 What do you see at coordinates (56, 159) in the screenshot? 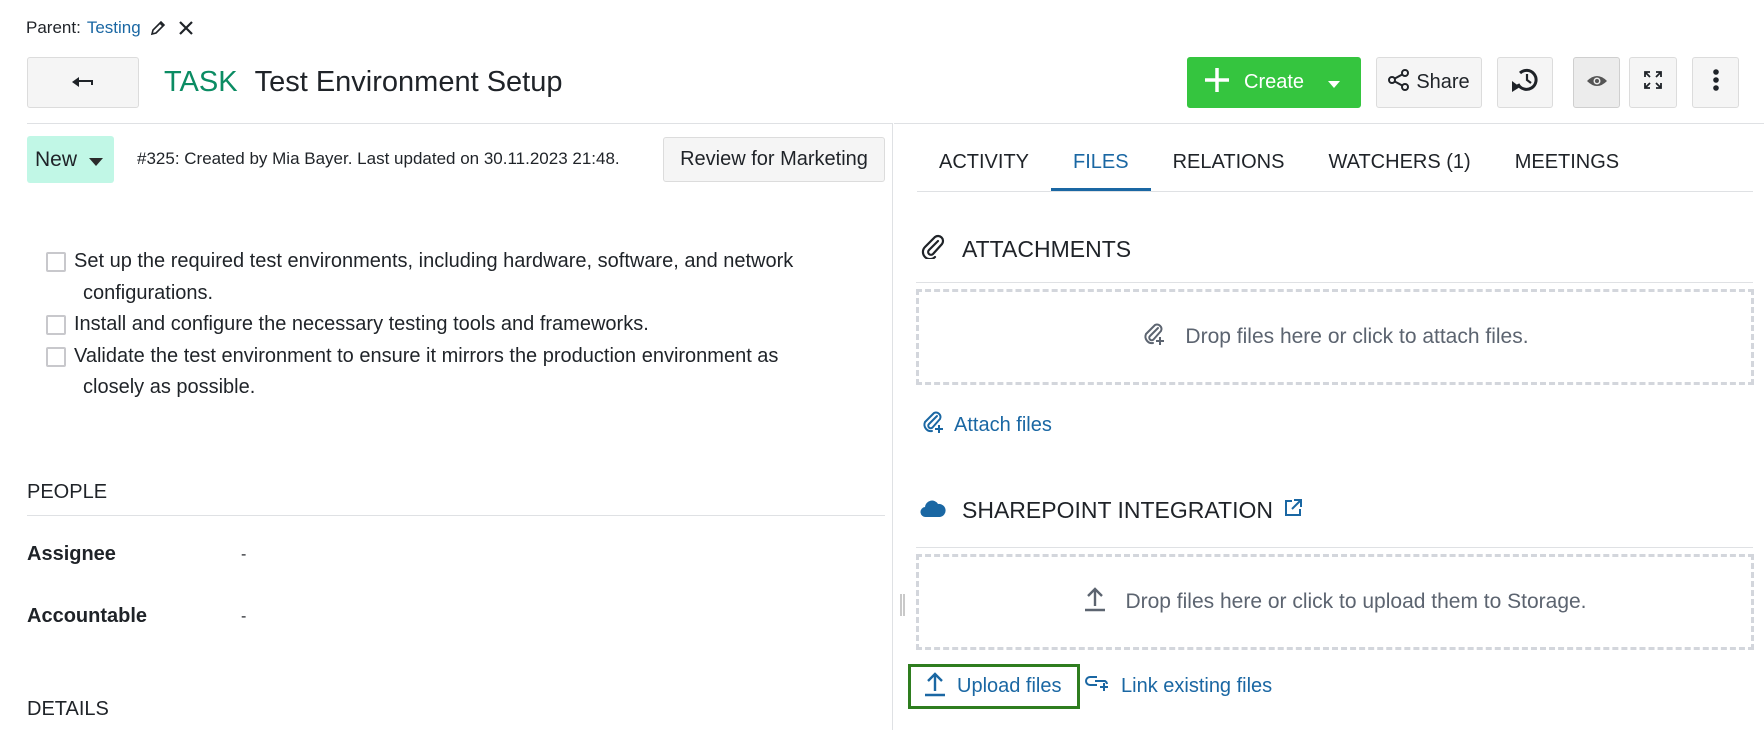
I see `status-label: New` at bounding box center [56, 159].